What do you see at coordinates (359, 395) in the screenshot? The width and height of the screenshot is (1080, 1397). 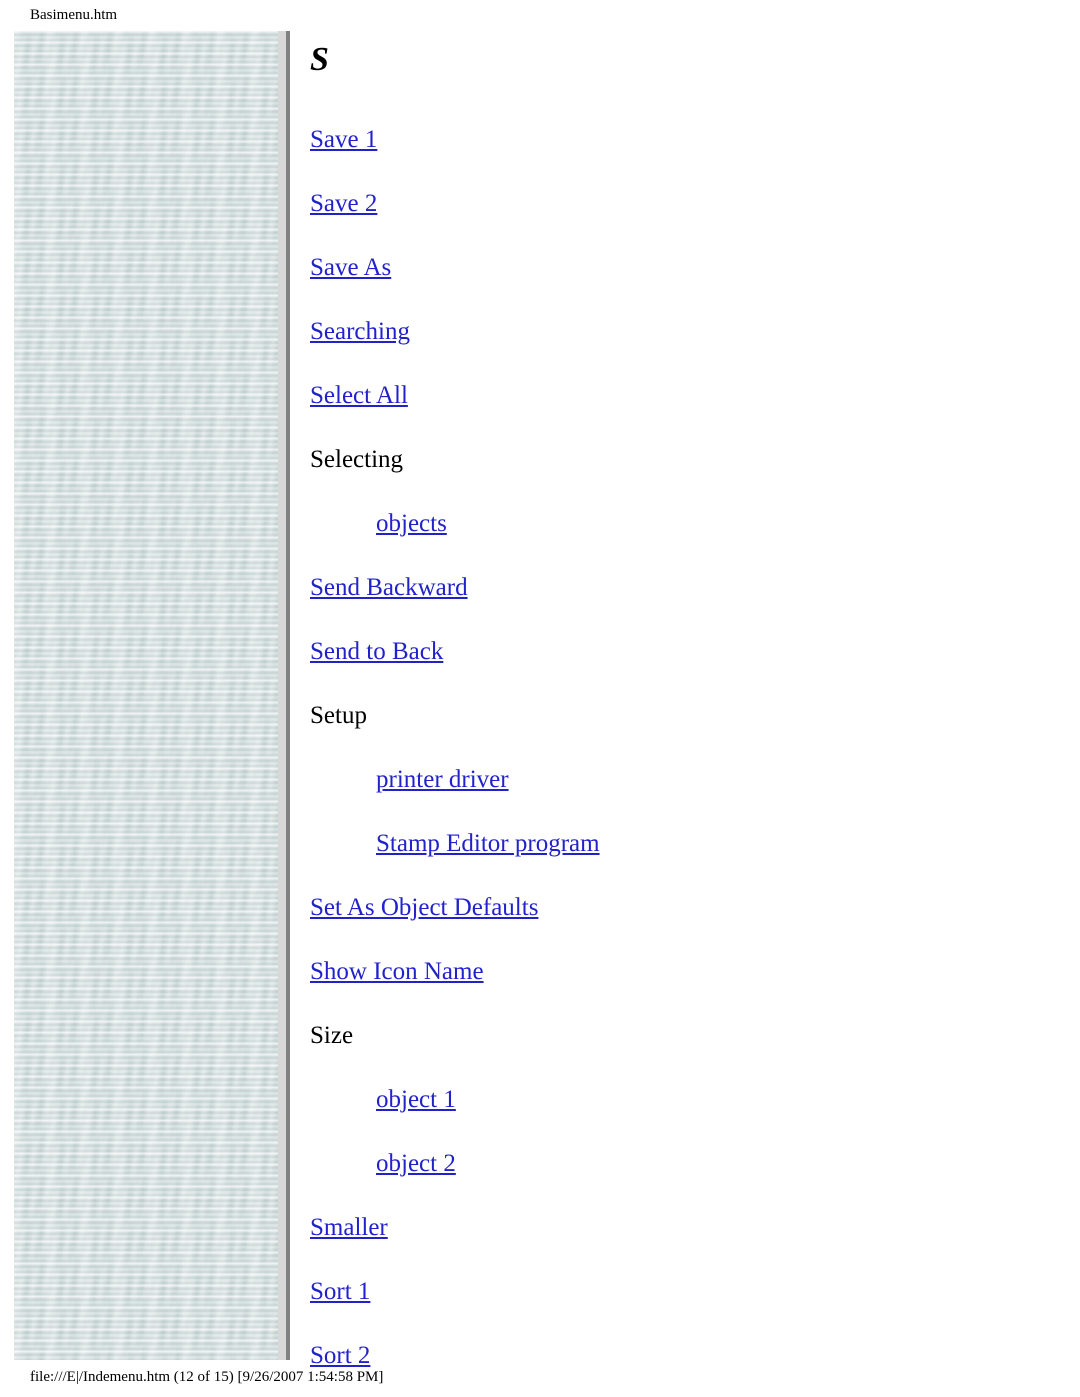 I see `index-link-text: Select All` at bounding box center [359, 395].